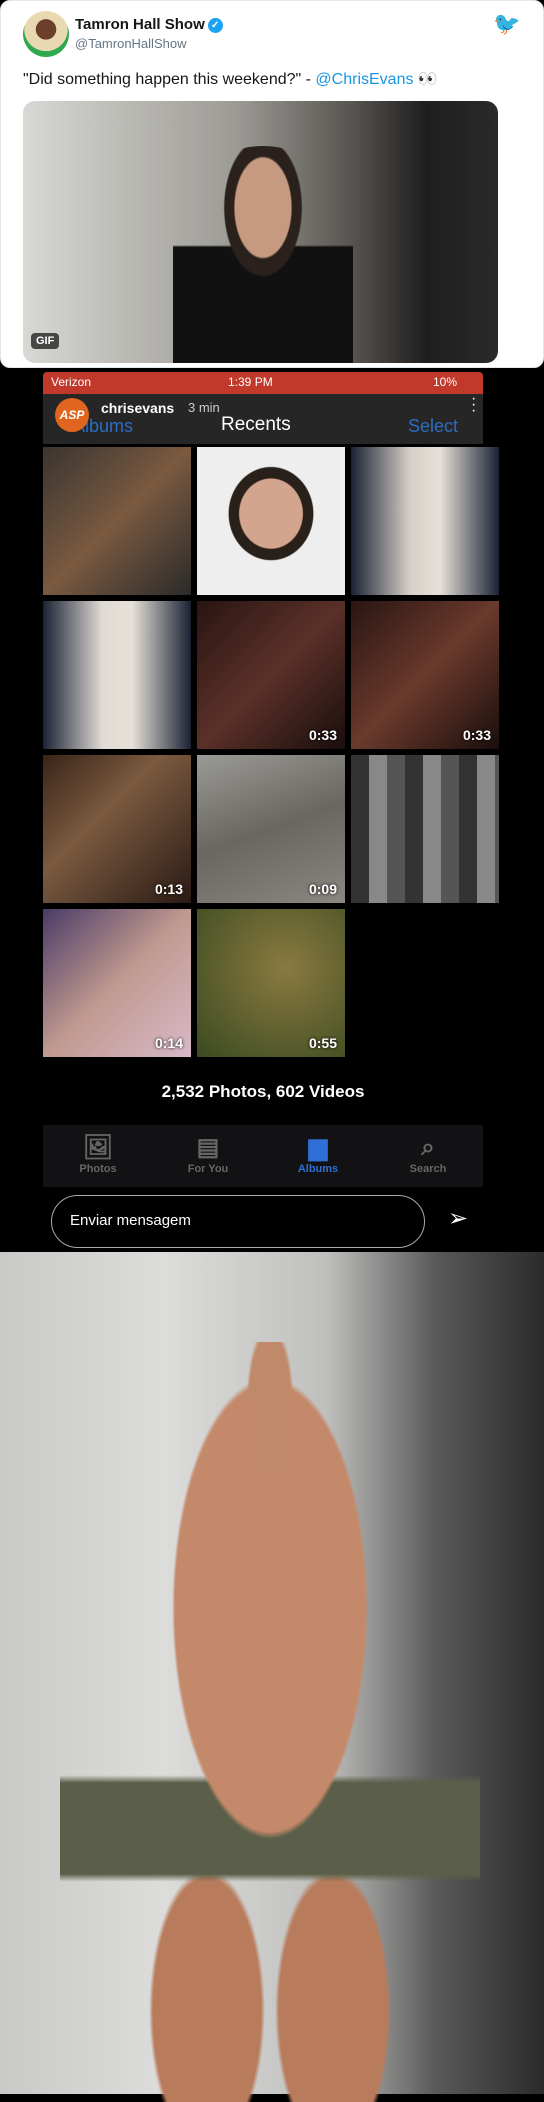  What do you see at coordinates (322, 1043) in the screenshot?
I see `video-duration: 0:55` at bounding box center [322, 1043].